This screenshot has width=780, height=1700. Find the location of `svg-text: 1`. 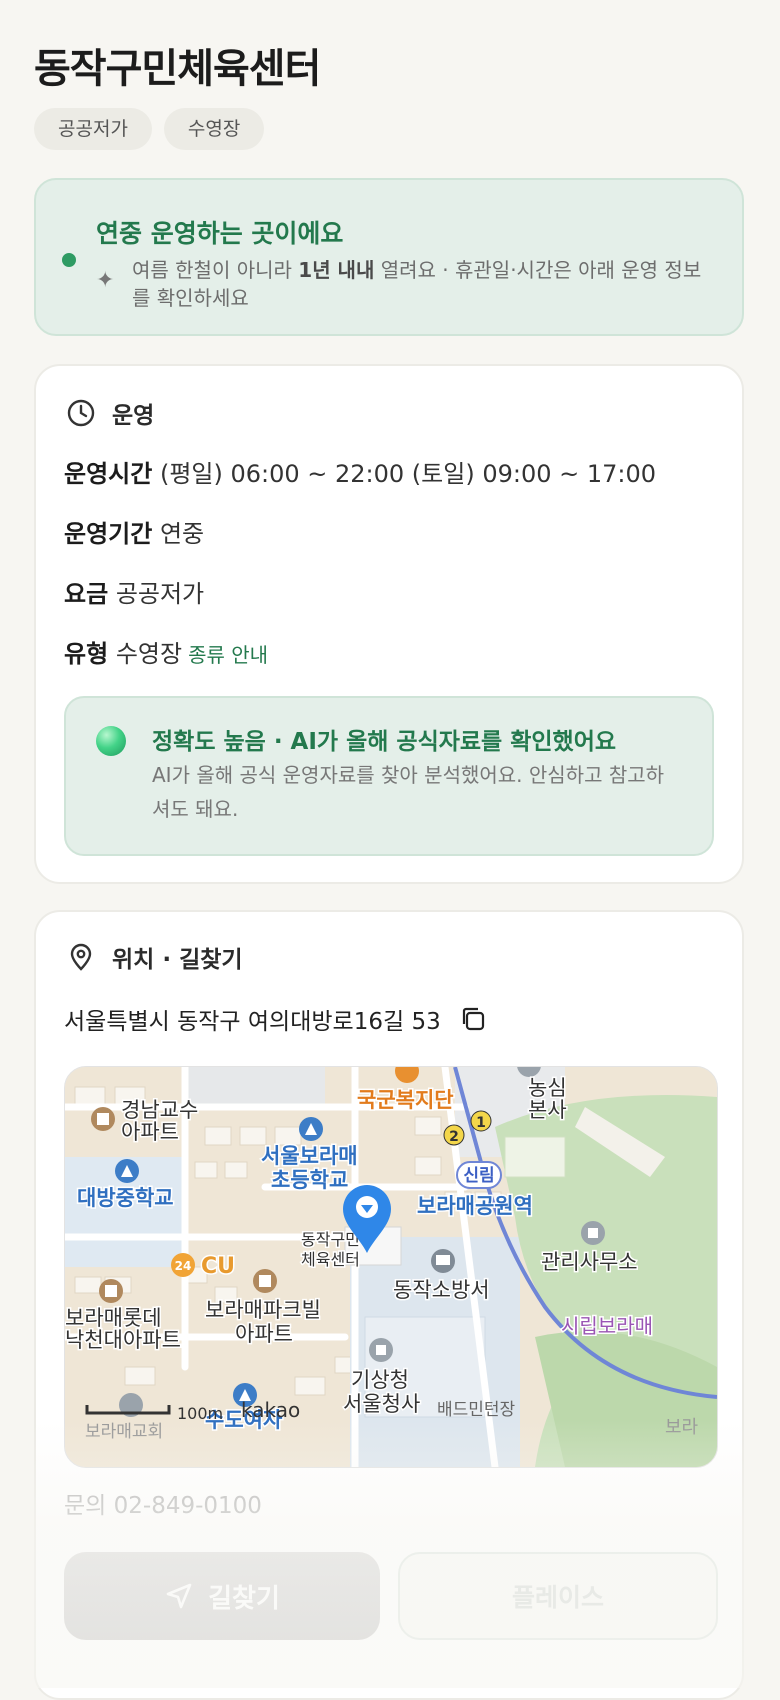

svg-text: 1 is located at coordinates (481, 1123).